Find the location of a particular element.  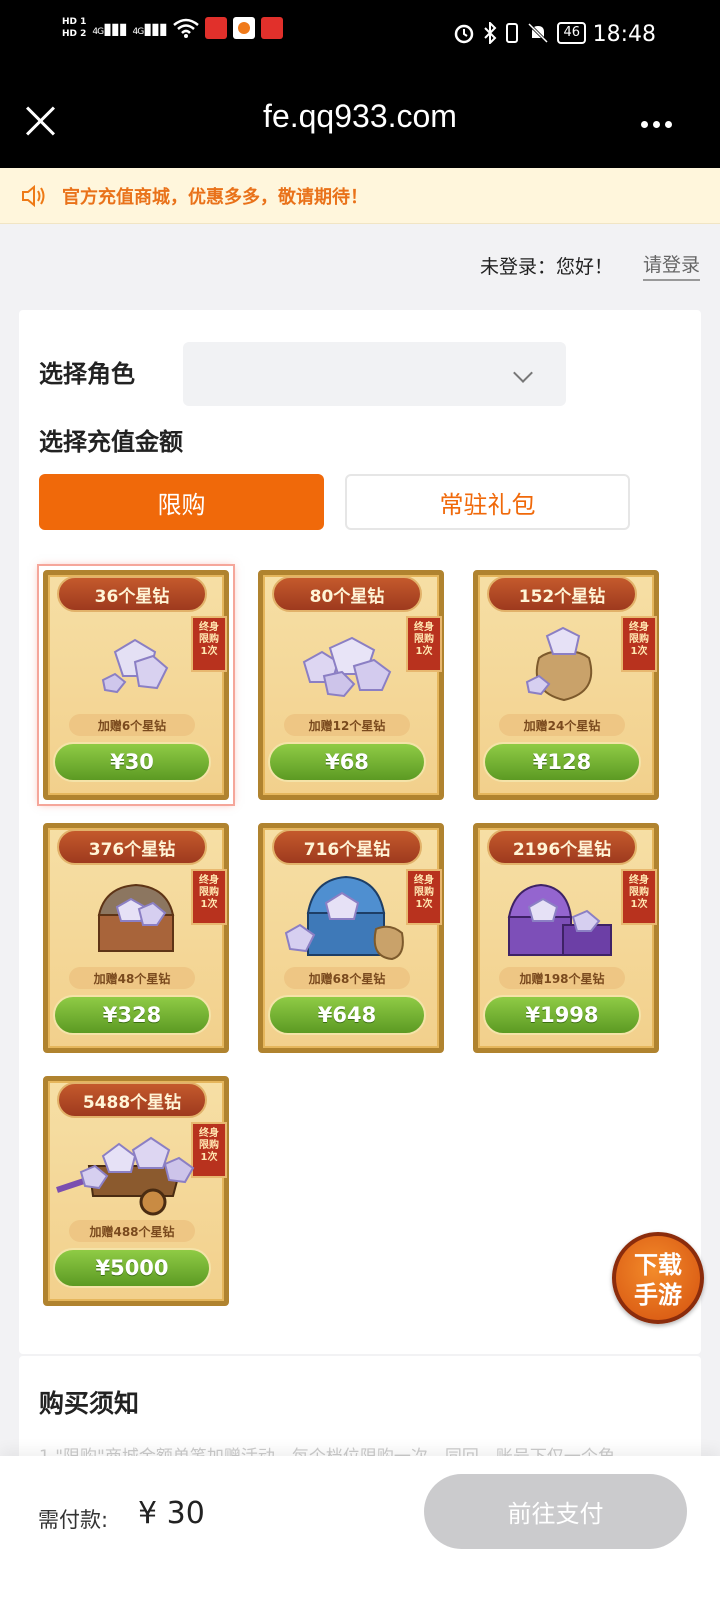

product-item: 80个星钻 终身 限购 1次 加赠12个星钻 ¥68 is located at coordinates (351, 685).